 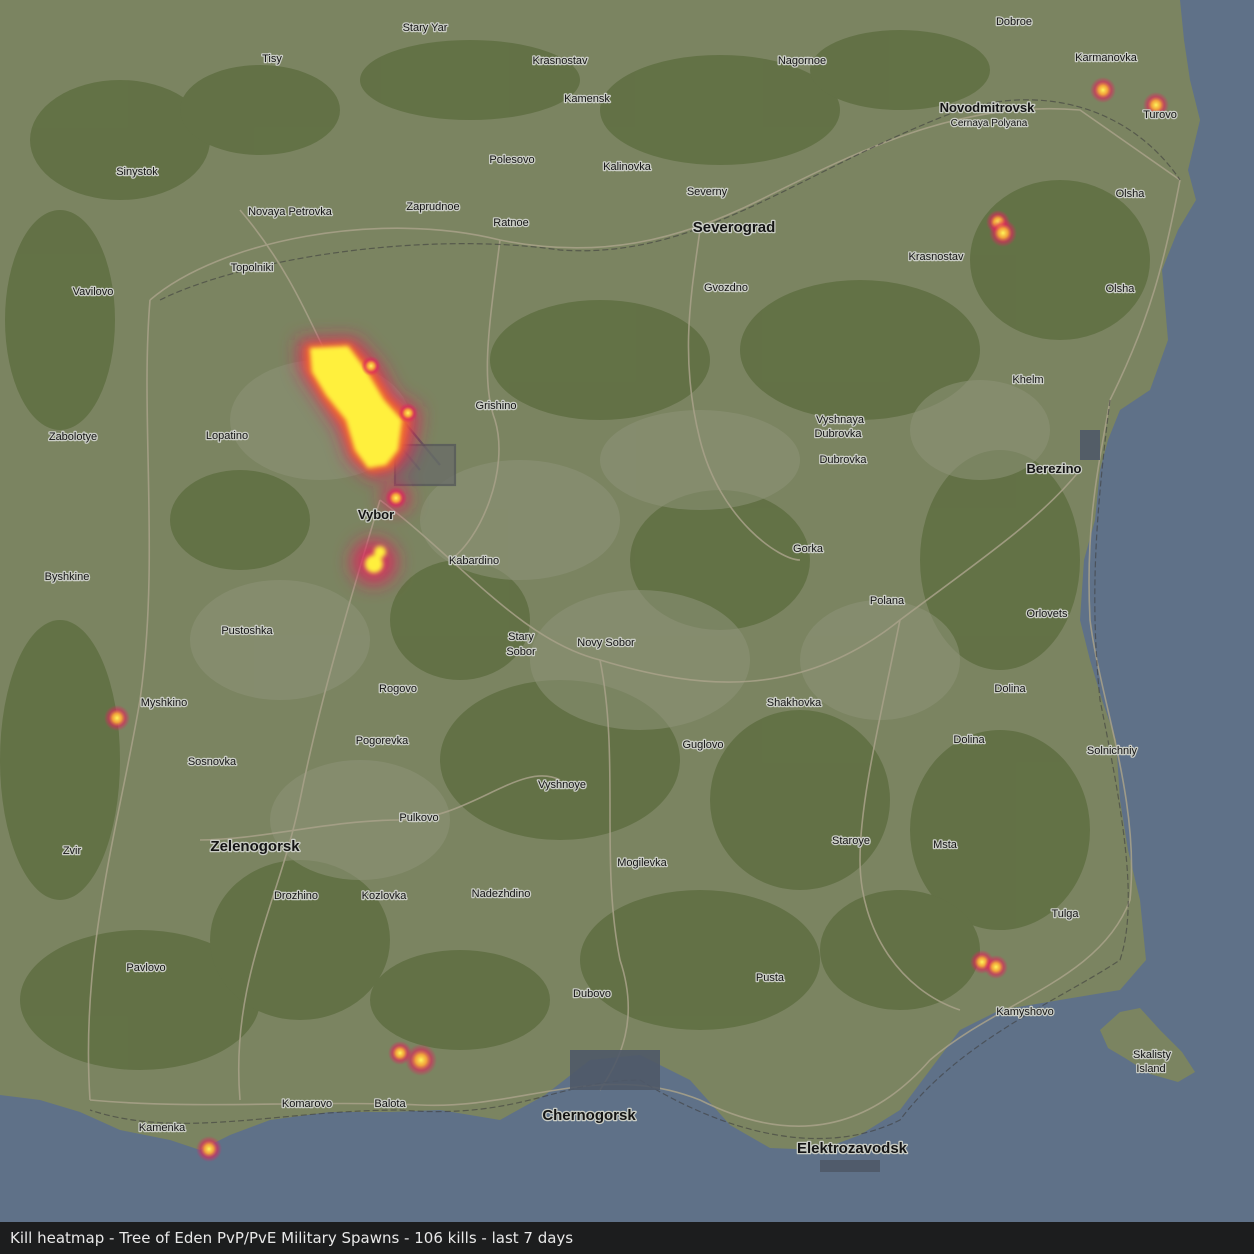 What do you see at coordinates (252, 268) in the screenshot?
I see `label-topolniki: Topolniki` at bounding box center [252, 268].